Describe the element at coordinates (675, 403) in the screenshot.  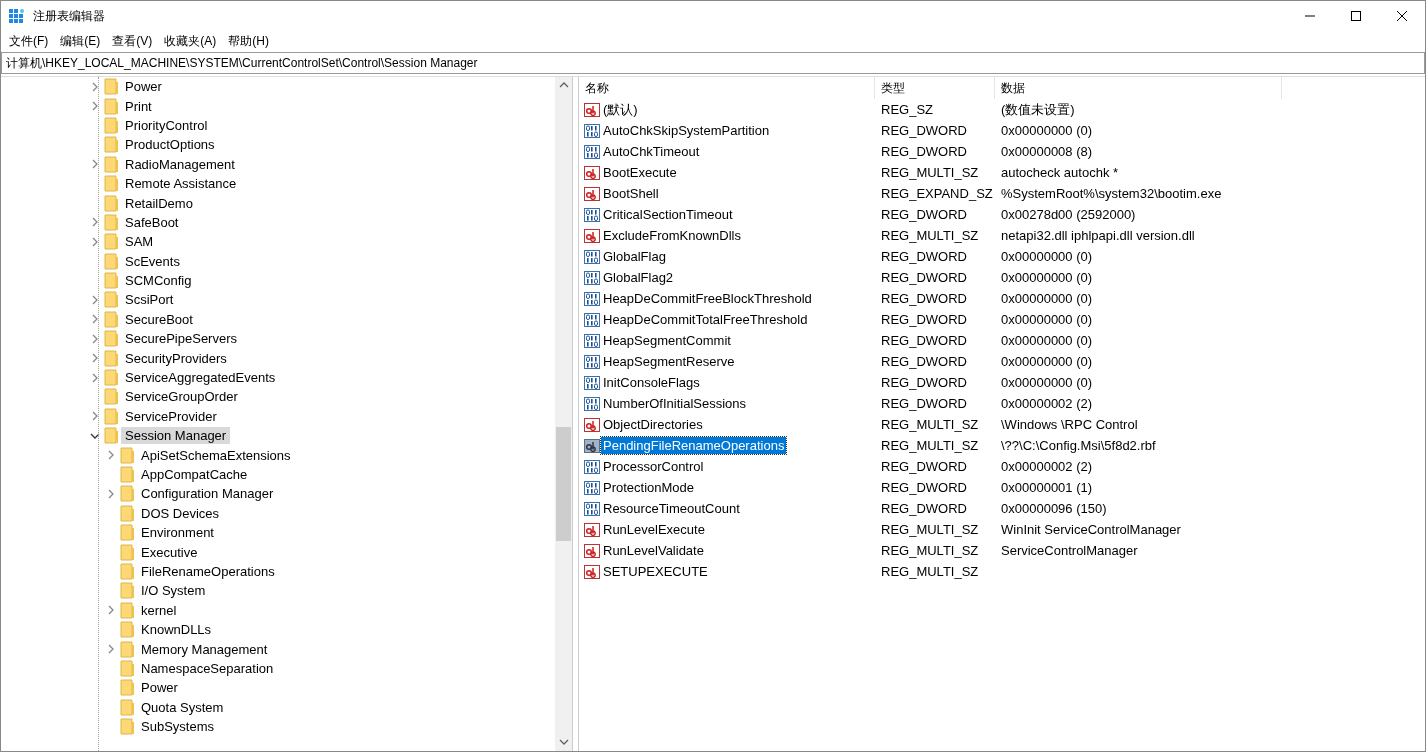
I see `value-name: NumberOfInitialSessions` at that location.